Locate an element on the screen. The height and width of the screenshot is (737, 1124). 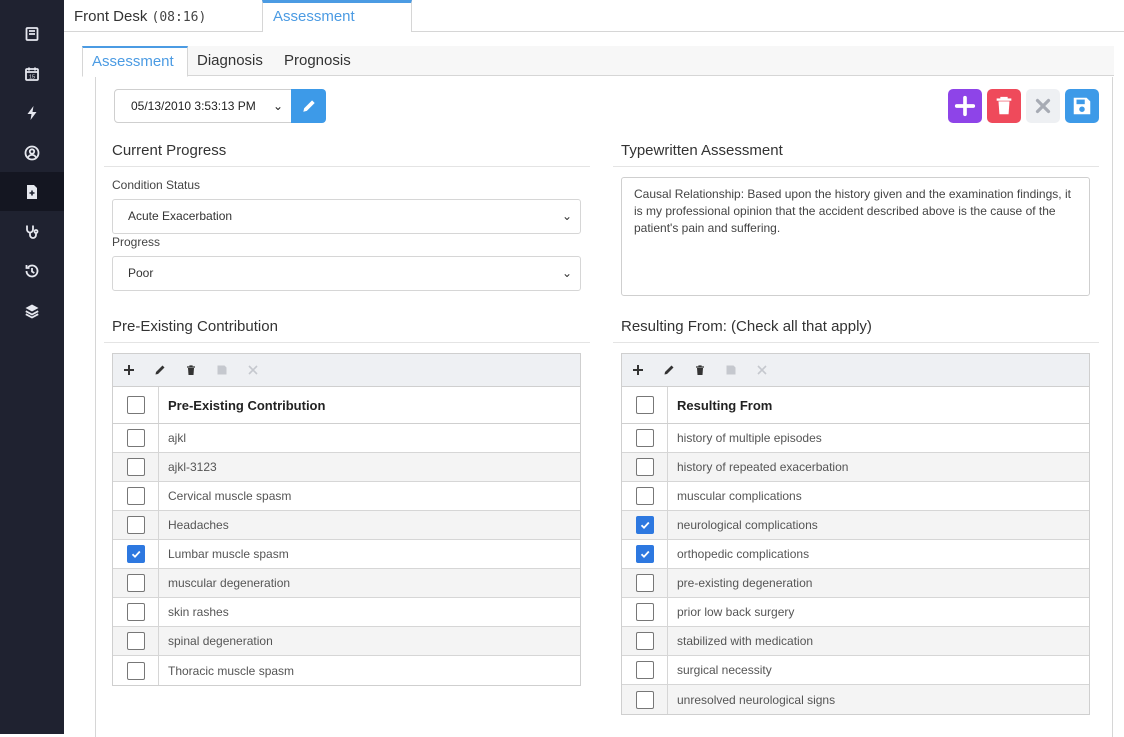
nav-patient-button is located at coordinates (32, 152).